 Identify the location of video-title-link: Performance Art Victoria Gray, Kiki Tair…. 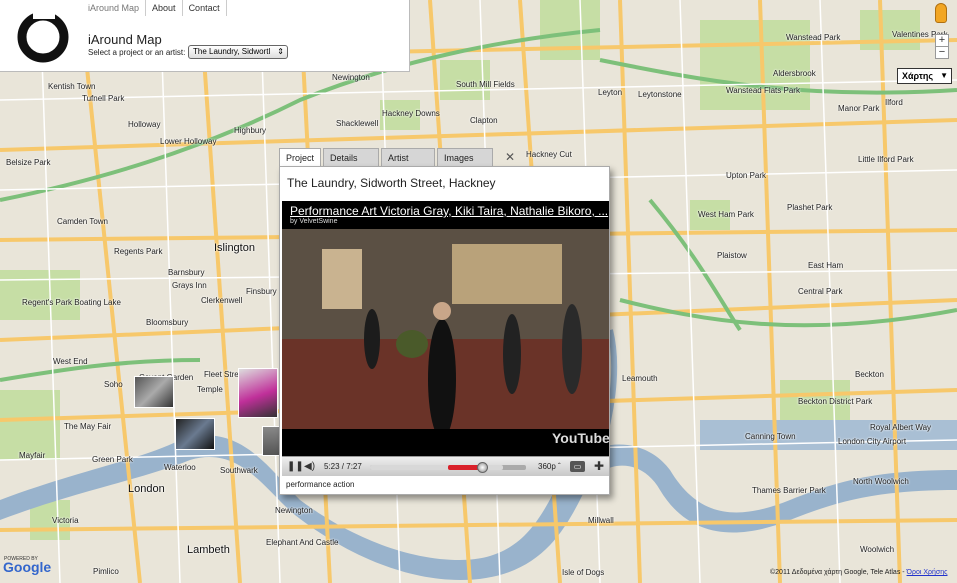
(449, 211).